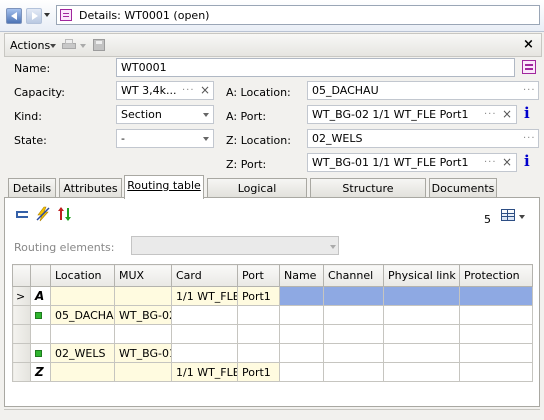  What do you see at coordinates (368, 193) in the screenshot?
I see `tab-structure-information: Structure information` at bounding box center [368, 193].